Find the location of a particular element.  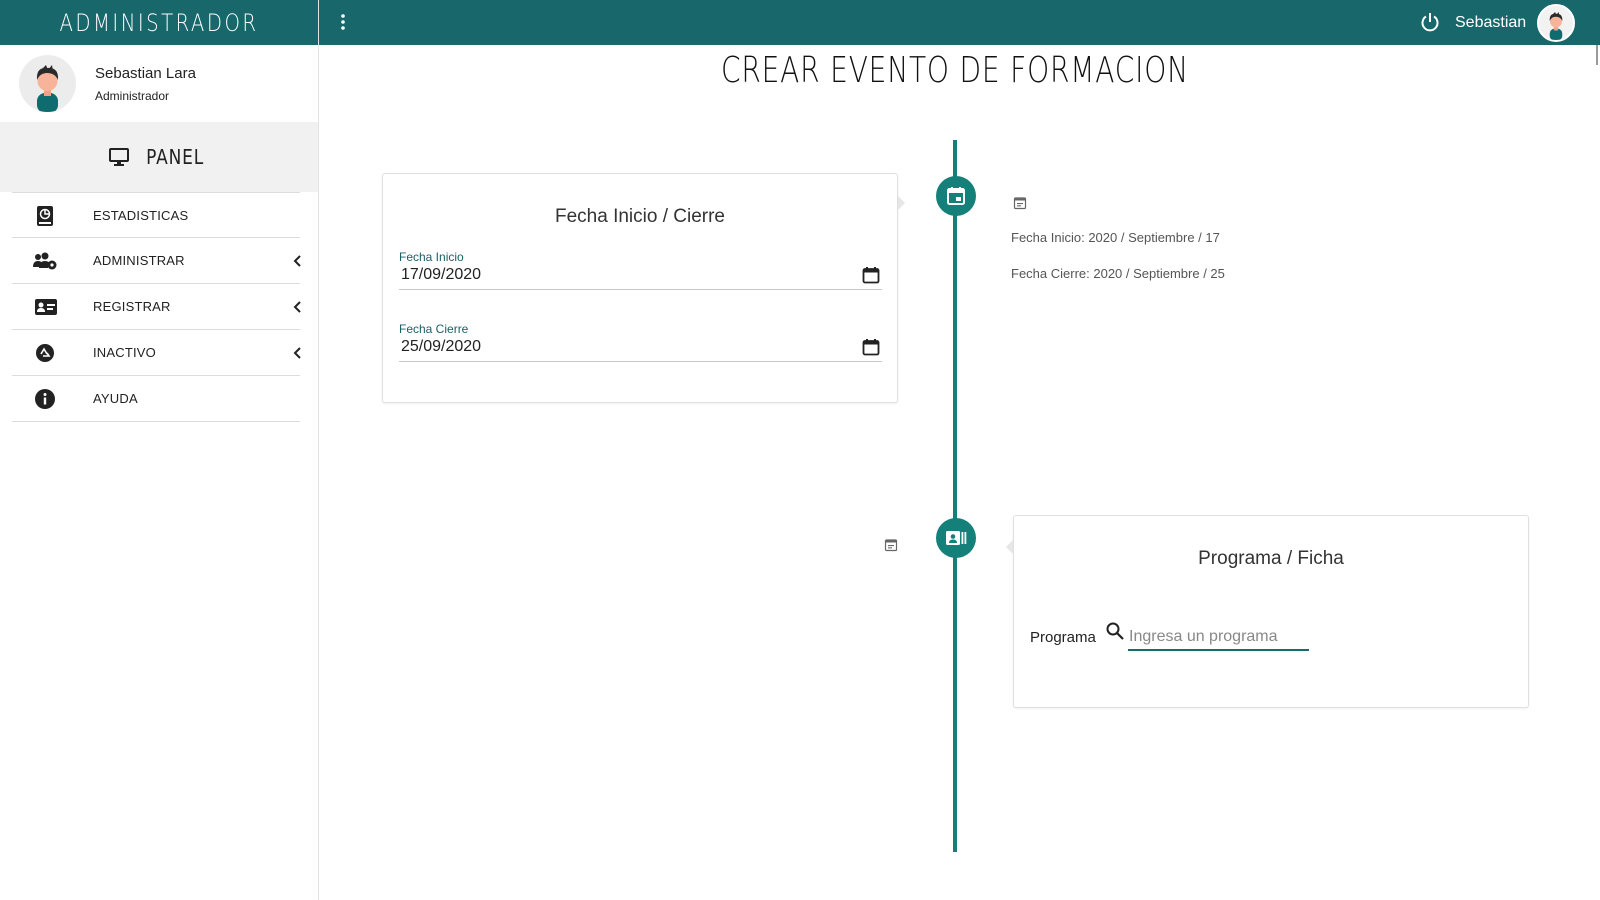

scrollbar is located at coordinates (1596, 55).